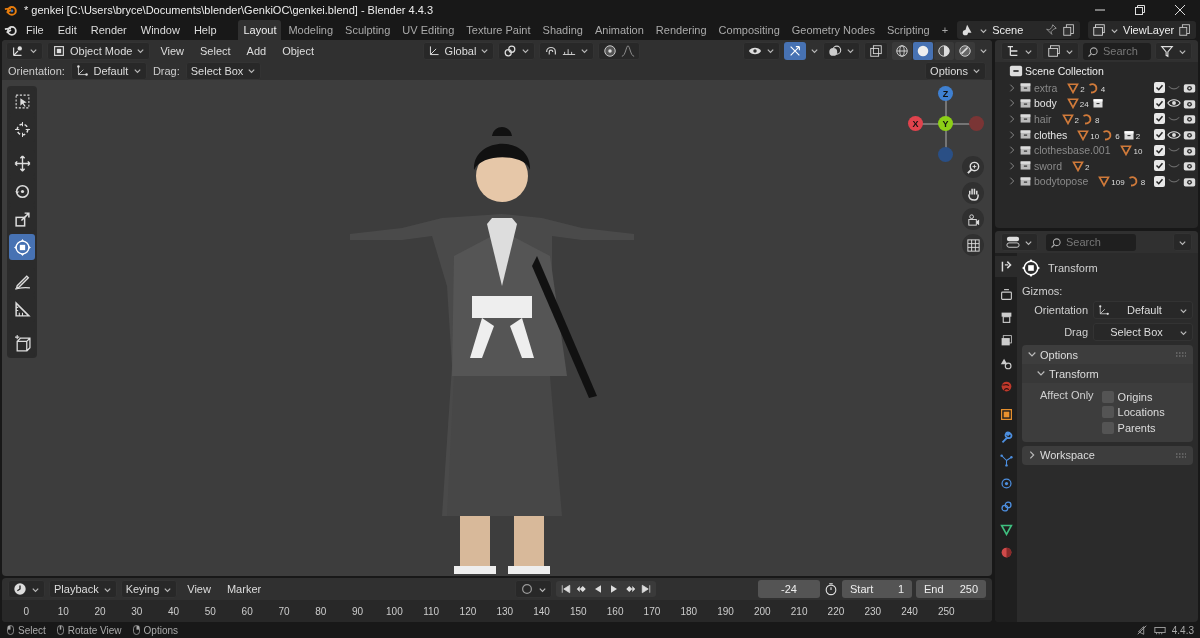 Image resolution: width=1200 pixels, height=638 pixels. Describe the element at coordinates (841, 50) in the screenshot. I see `overlay-toggle` at that location.